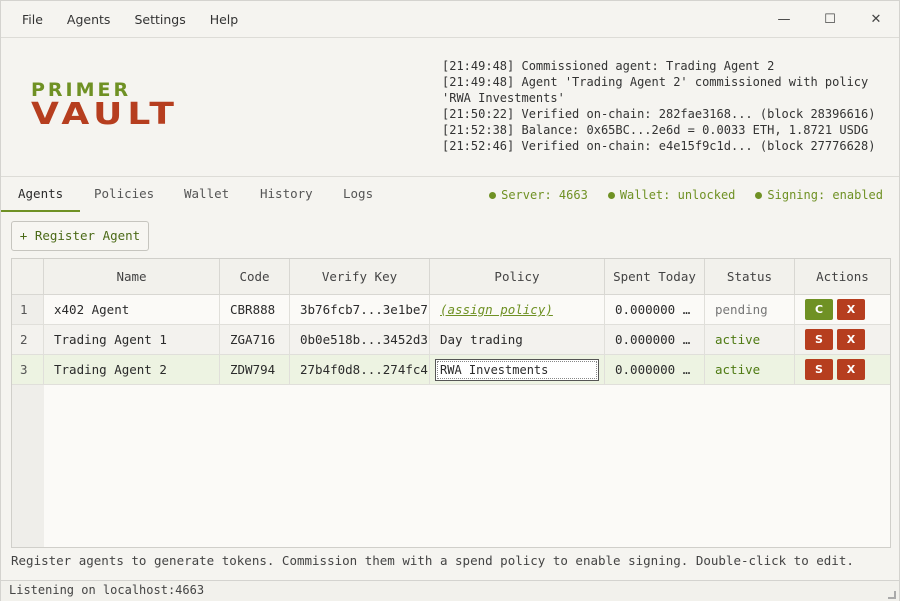 This screenshot has width=900, height=601. What do you see at coordinates (159, 19) in the screenshot?
I see `menu-settings: Settings` at bounding box center [159, 19].